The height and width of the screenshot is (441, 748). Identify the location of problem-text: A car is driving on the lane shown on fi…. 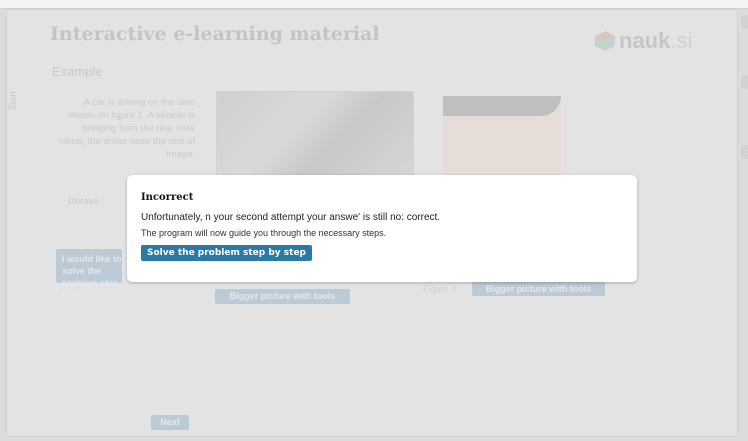
(126, 128).